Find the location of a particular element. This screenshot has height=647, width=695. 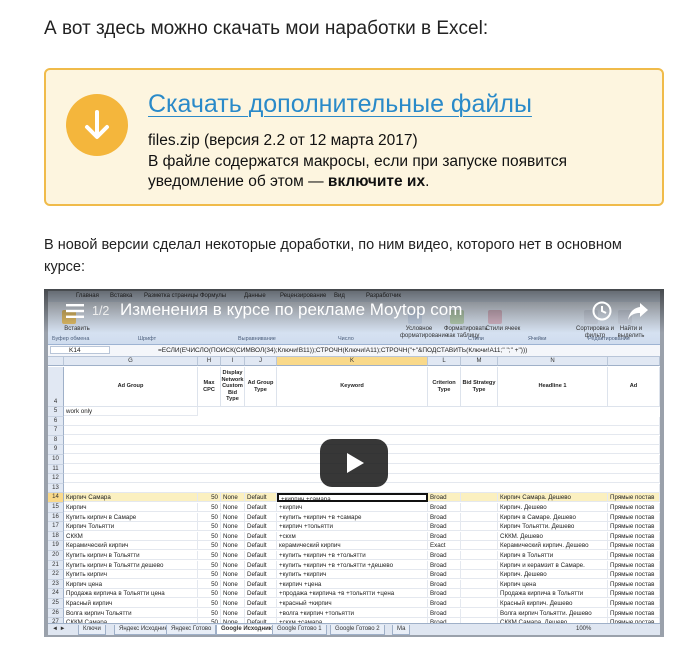

grid-cell: Купить кирпич в Тольятти is located at coordinates (131, 555).